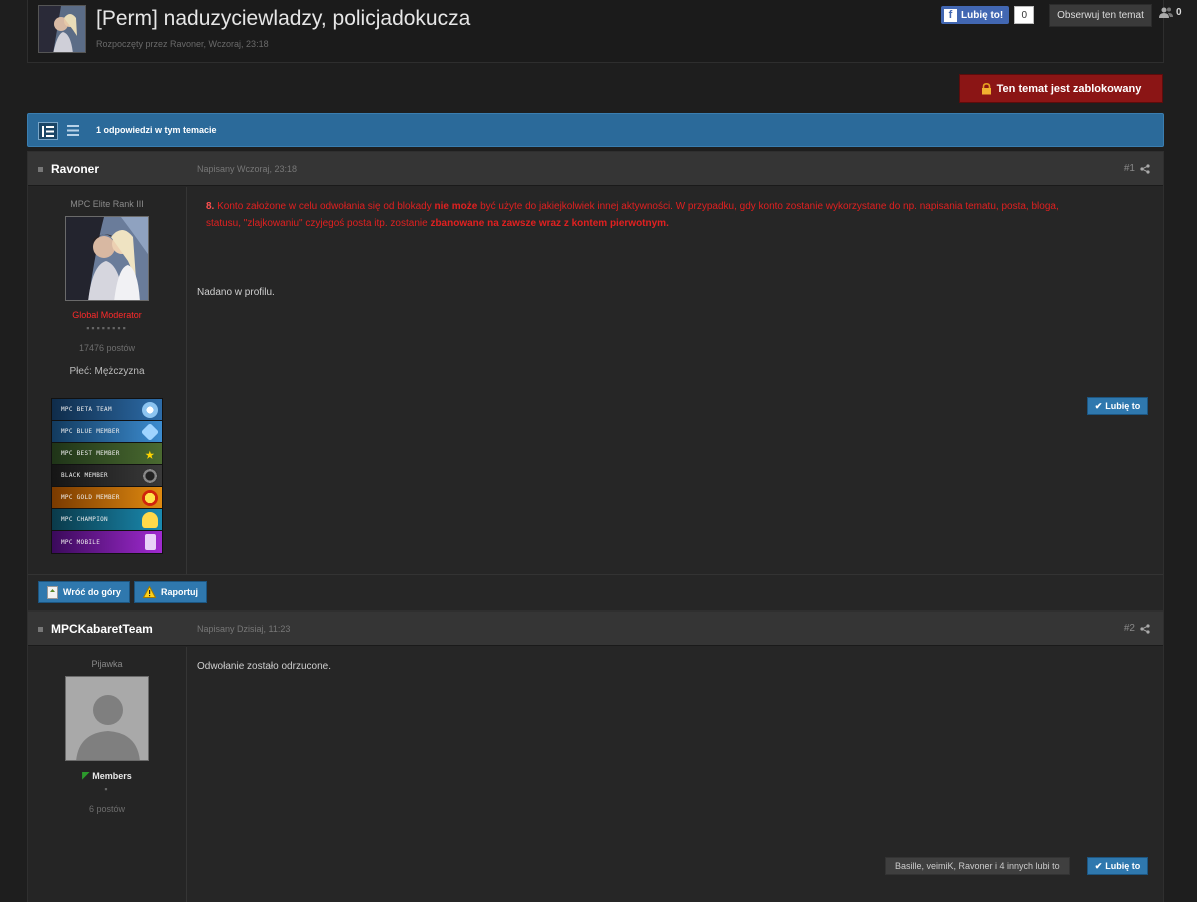  I want to click on circle-icon, so click(150, 476).